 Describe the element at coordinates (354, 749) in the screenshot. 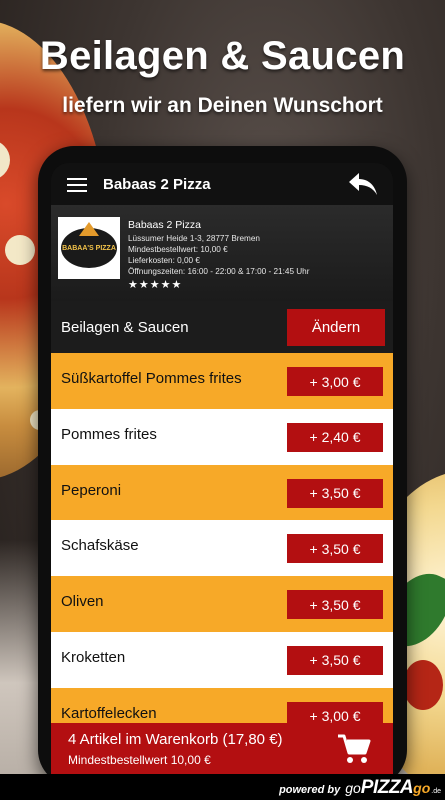

I see `shopping-cart-icon` at that location.